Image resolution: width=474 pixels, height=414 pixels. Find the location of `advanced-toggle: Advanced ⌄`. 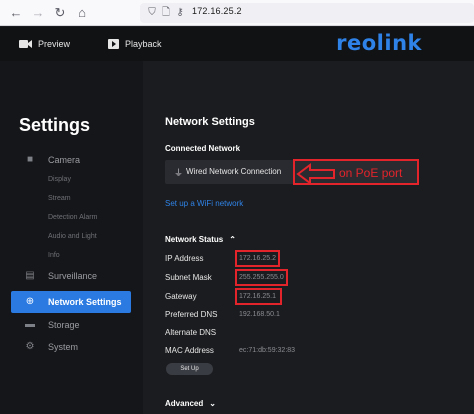

advanced-toggle: Advanced ⌄ is located at coordinates (190, 403).